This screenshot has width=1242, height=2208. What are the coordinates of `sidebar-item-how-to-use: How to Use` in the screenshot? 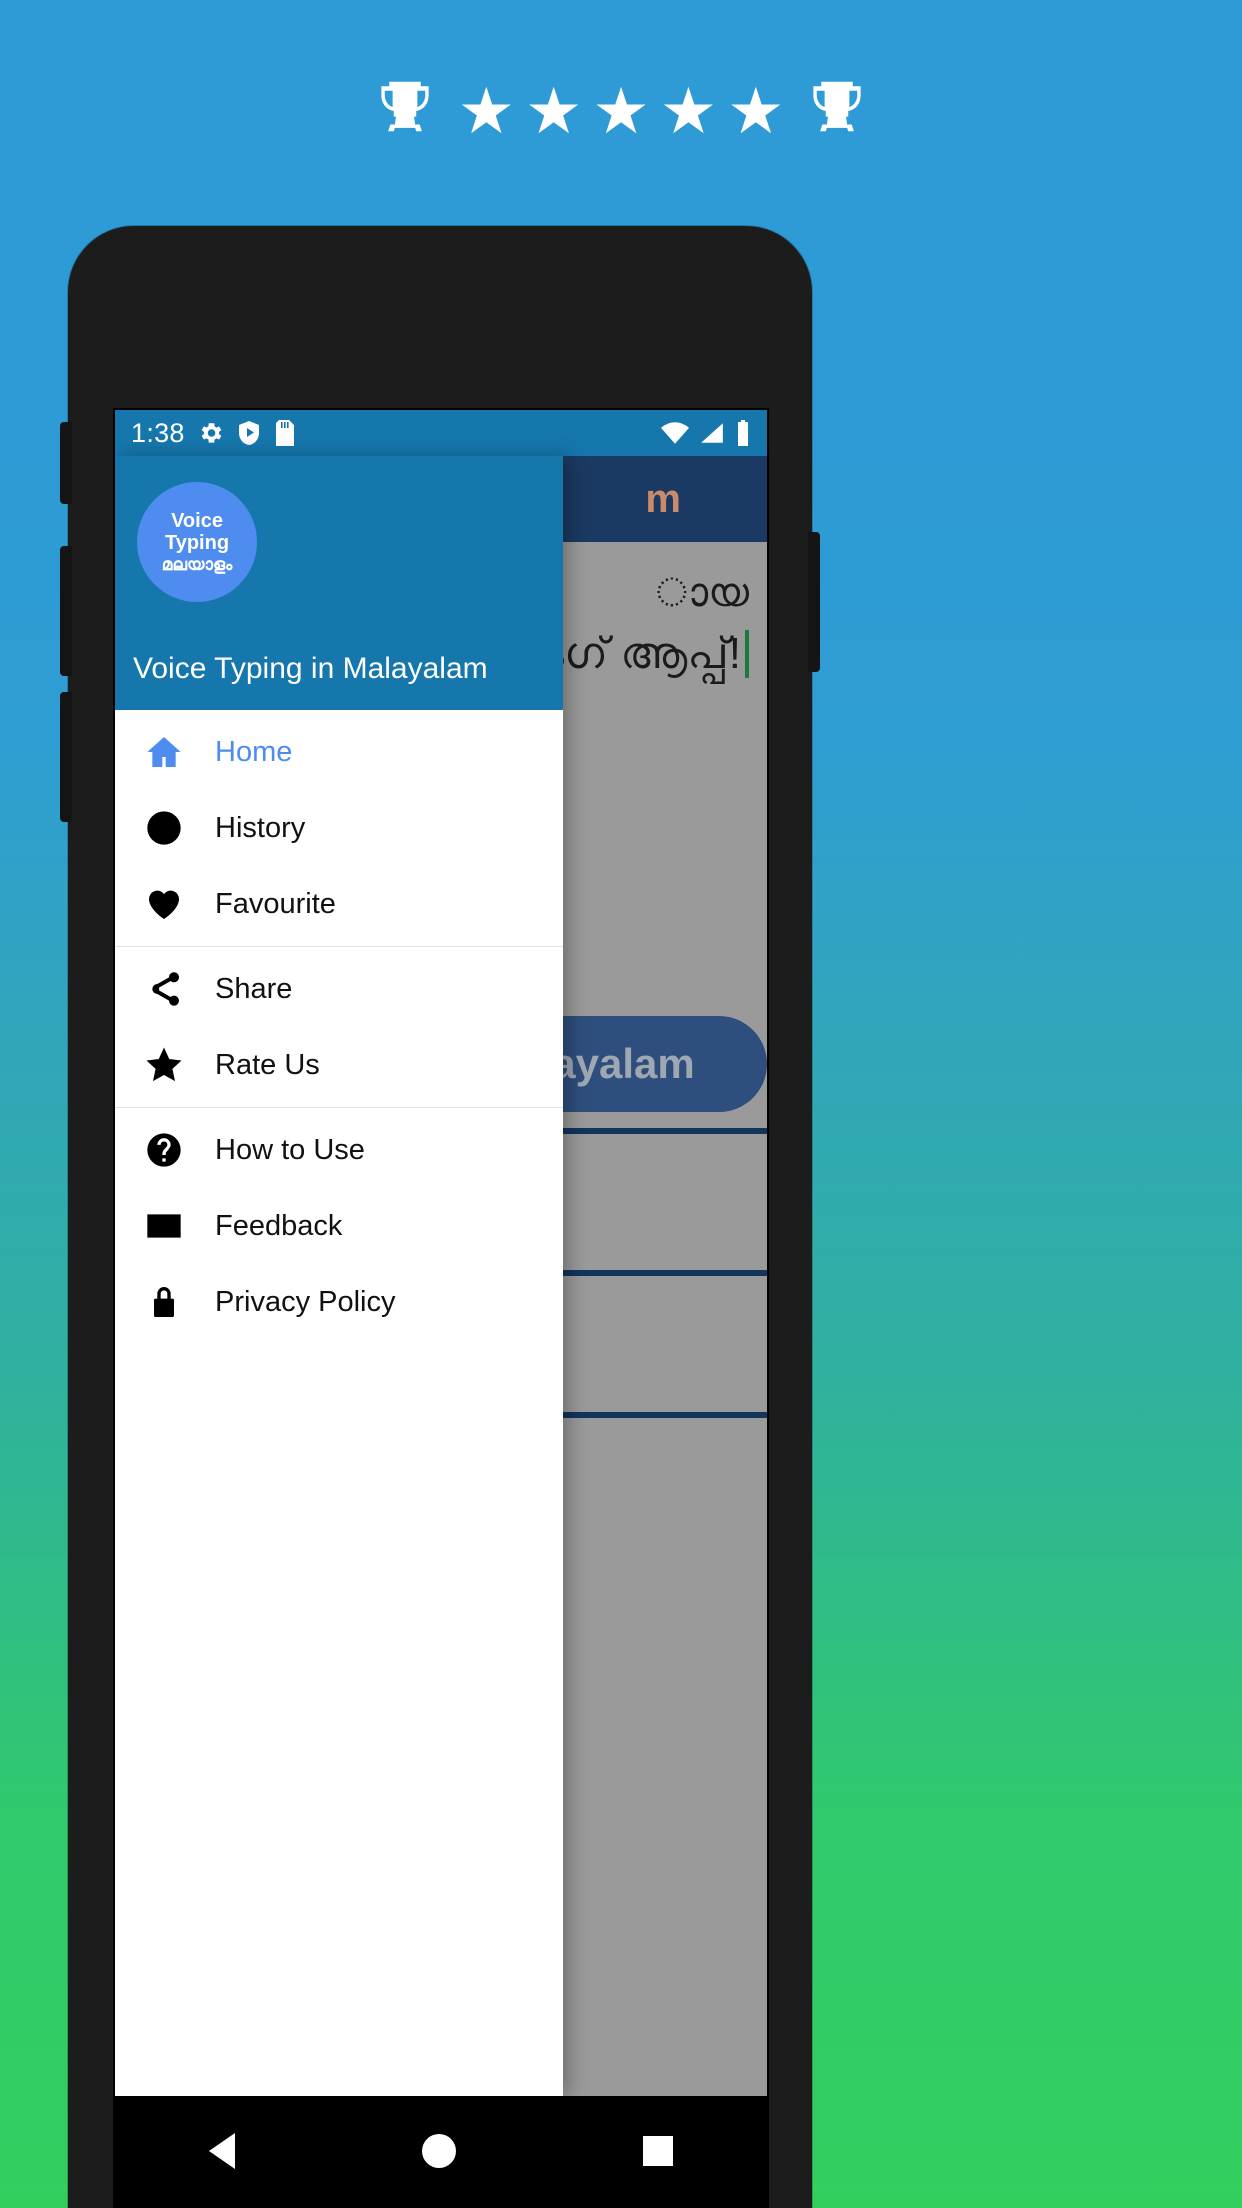 It's located at (339, 1150).